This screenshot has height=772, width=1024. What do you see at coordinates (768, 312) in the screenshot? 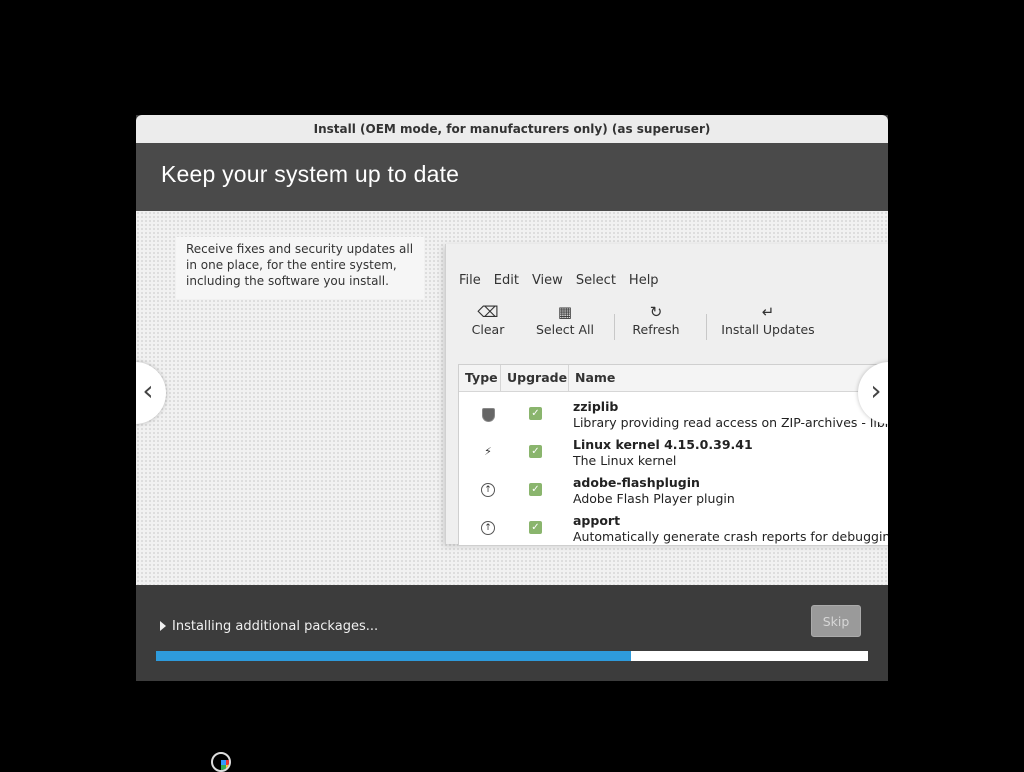
I see `return-arrow-icon: ↵` at bounding box center [768, 312].